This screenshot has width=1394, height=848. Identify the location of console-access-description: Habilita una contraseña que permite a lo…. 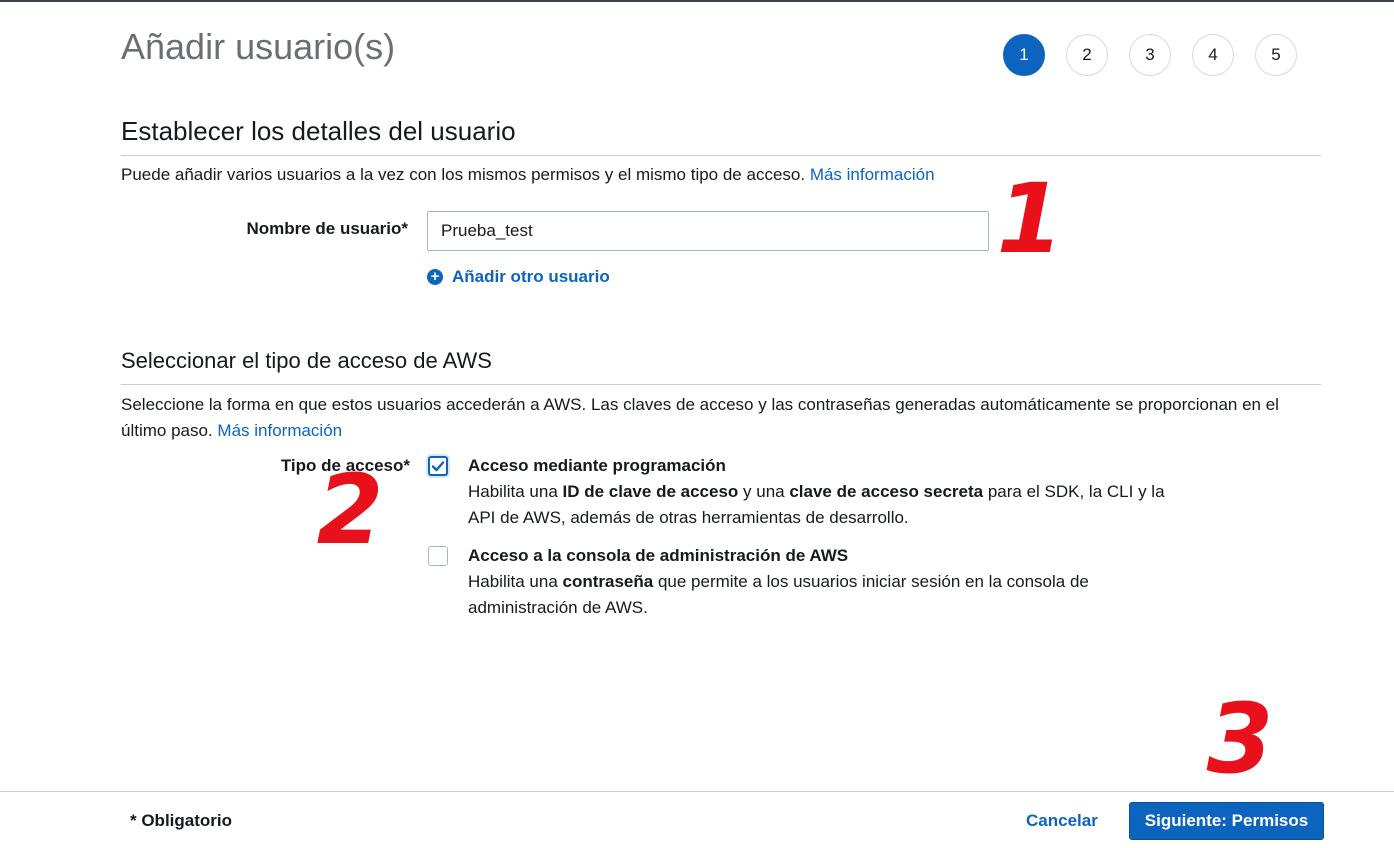
(793, 595).